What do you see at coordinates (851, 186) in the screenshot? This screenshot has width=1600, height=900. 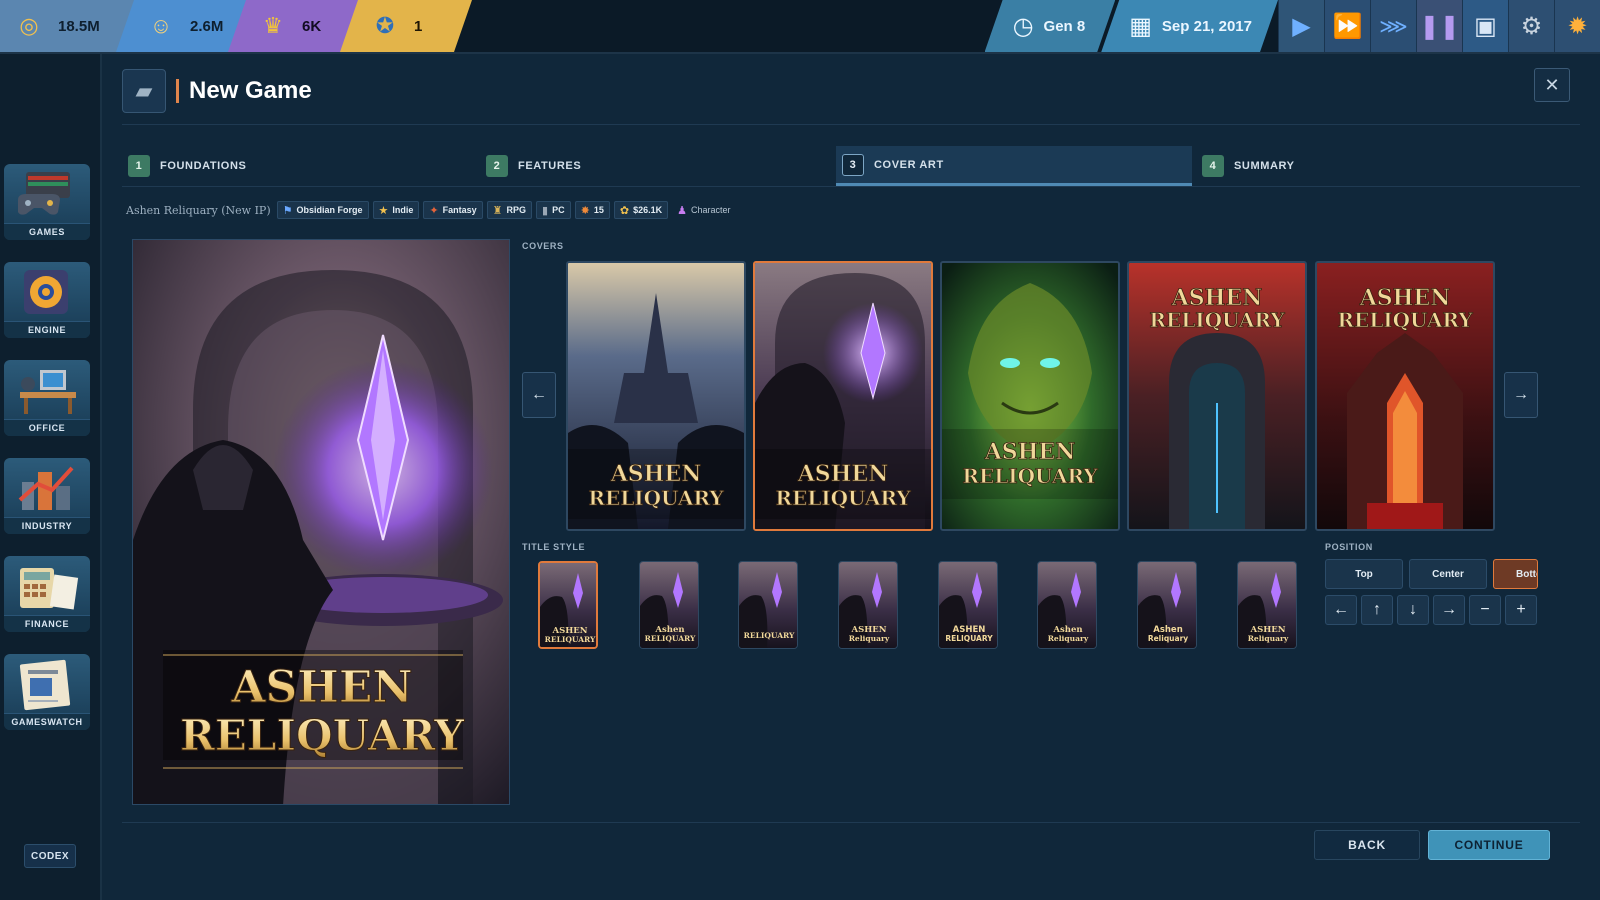 I see `steps-divider` at bounding box center [851, 186].